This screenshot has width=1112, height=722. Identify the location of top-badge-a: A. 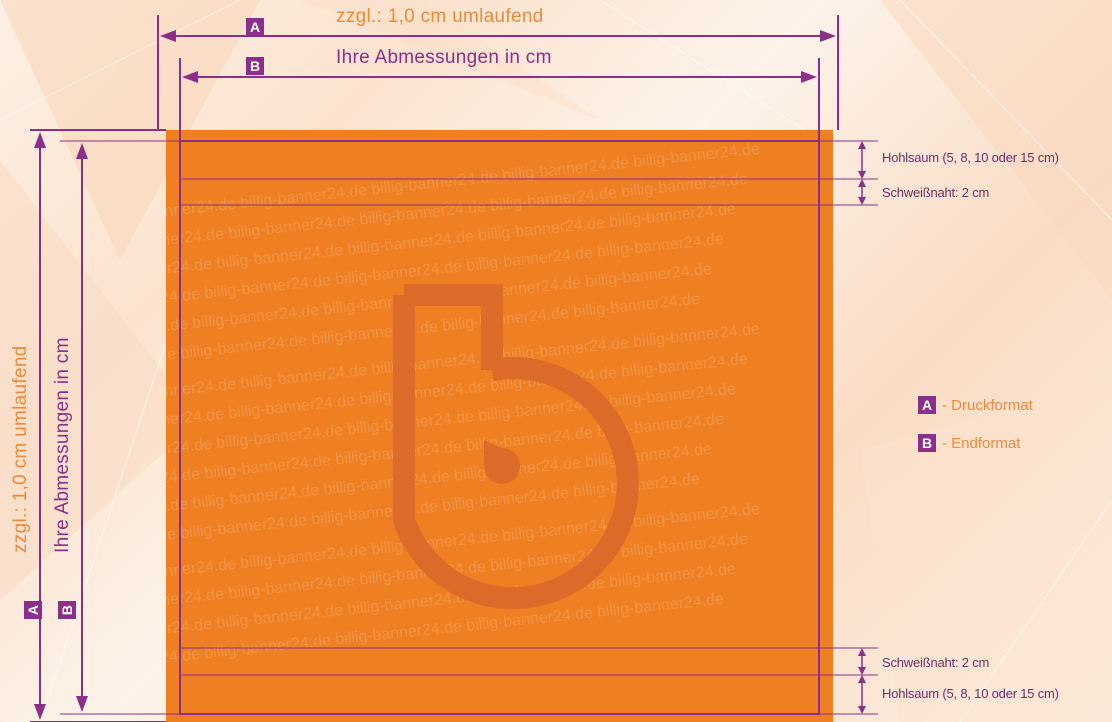
(255, 27).